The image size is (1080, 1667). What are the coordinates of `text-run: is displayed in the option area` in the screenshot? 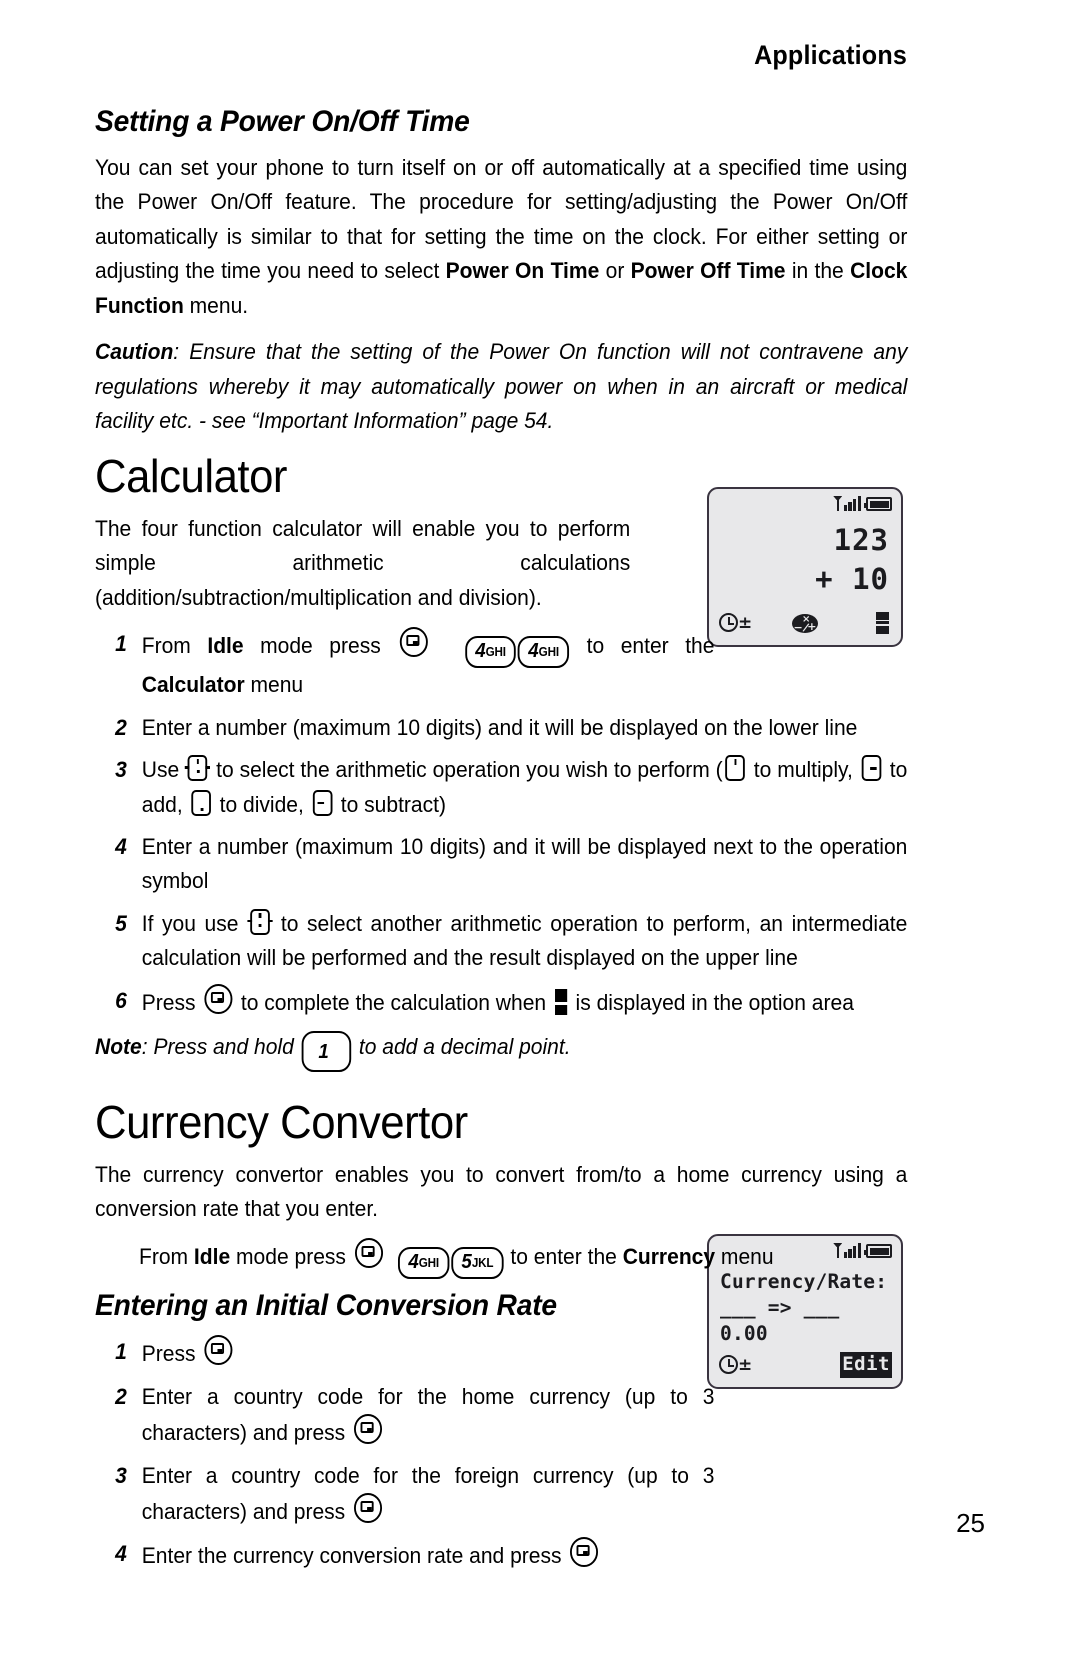 It's located at (711, 1002).